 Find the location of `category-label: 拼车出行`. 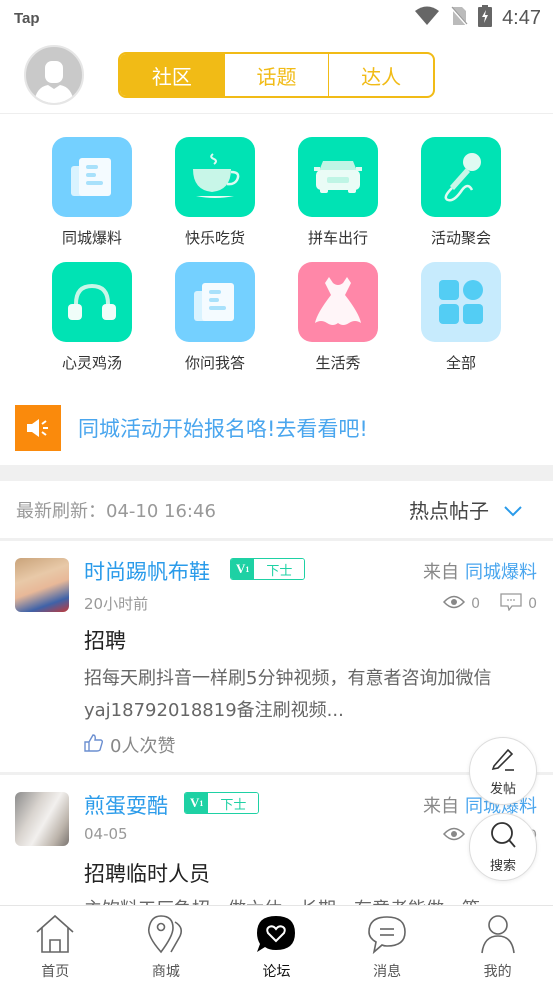

category-label: 拼车出行 is located at coordinates (337, 238).